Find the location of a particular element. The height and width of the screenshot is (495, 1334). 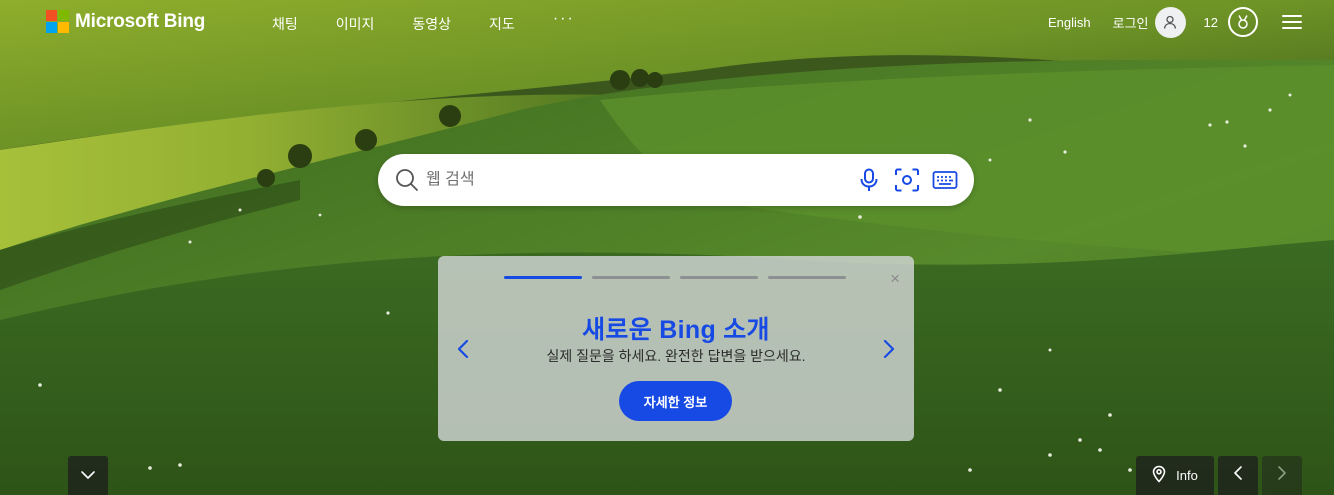

reward-points: 12 is located at coordinates (1210, 22).